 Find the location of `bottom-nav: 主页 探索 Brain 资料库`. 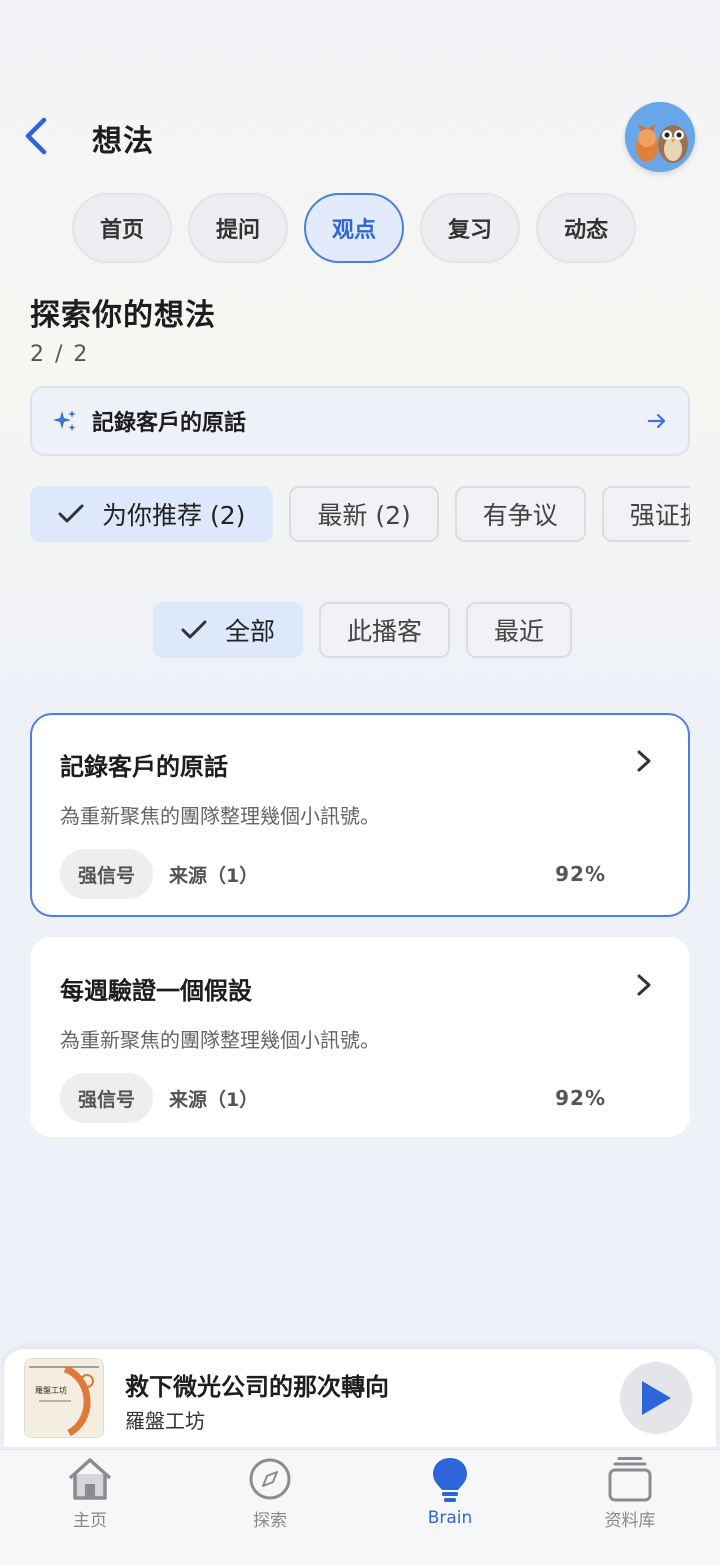

bottom-nav: 主页 探索 Brain 资料库 is located at coordinates (360, 1507).